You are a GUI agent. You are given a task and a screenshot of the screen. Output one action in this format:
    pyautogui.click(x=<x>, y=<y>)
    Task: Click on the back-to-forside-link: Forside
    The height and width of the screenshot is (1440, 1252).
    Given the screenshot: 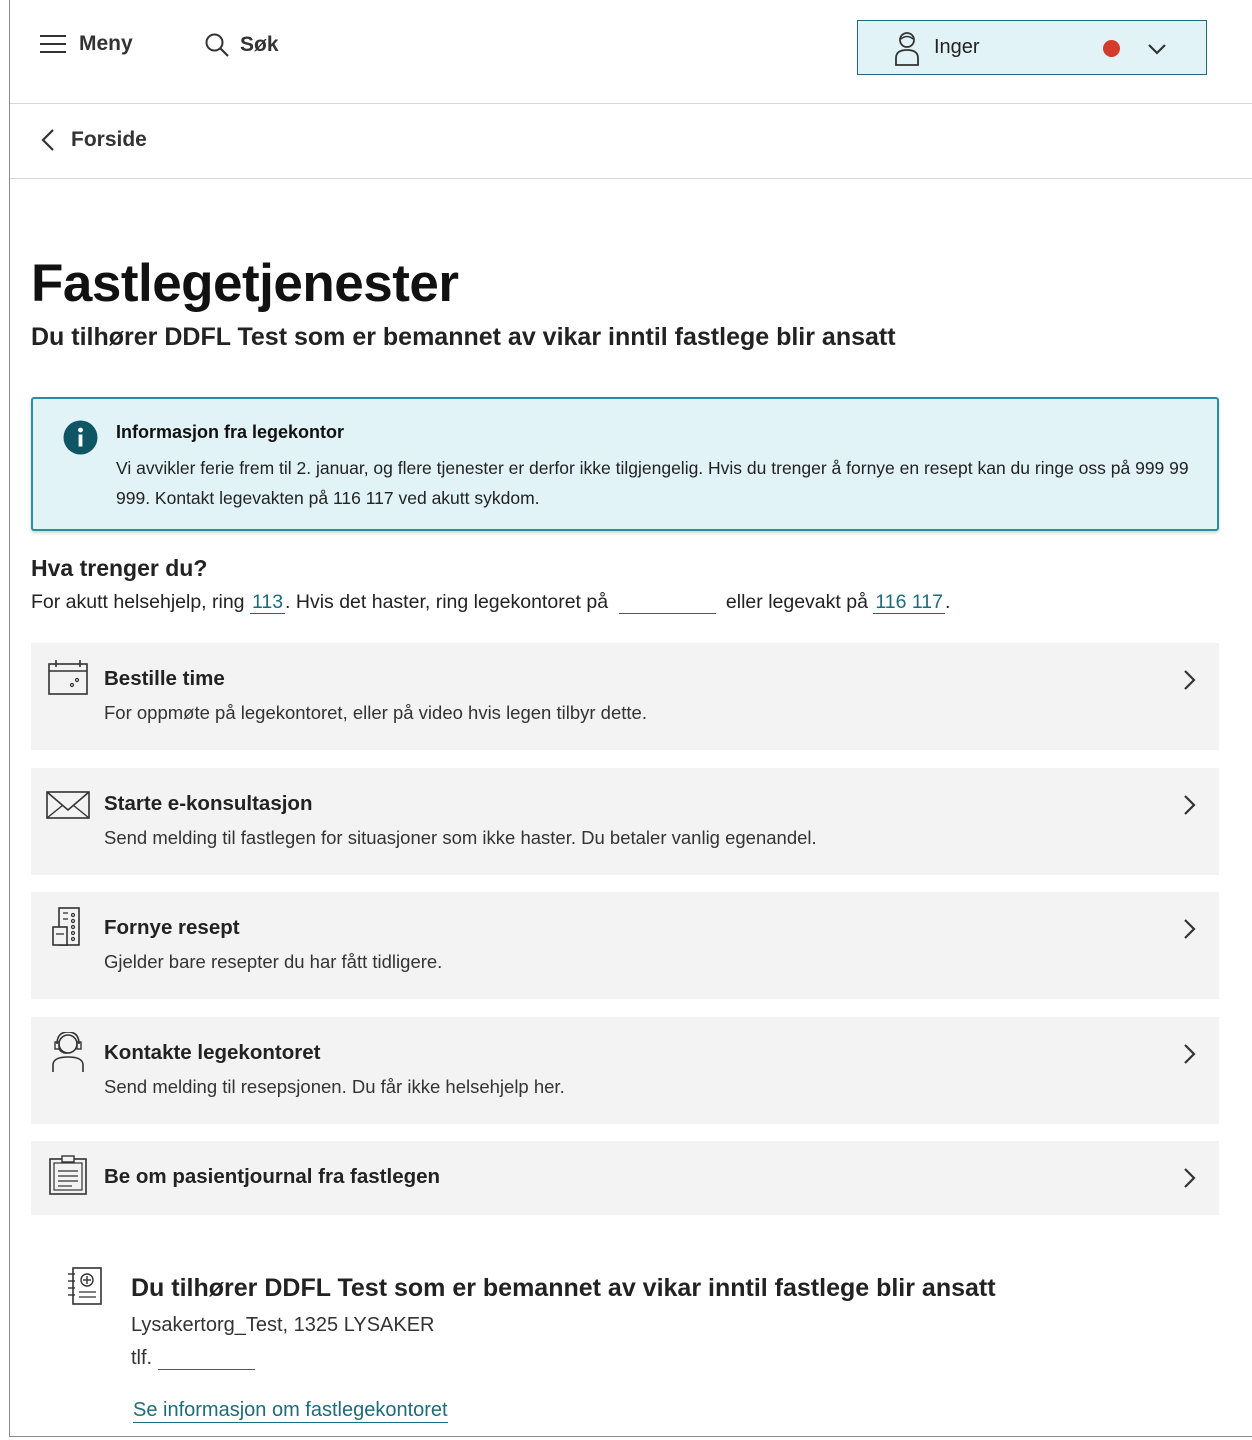 What is the action you would take?
    pyautogui.click(x=94, y=140)
    